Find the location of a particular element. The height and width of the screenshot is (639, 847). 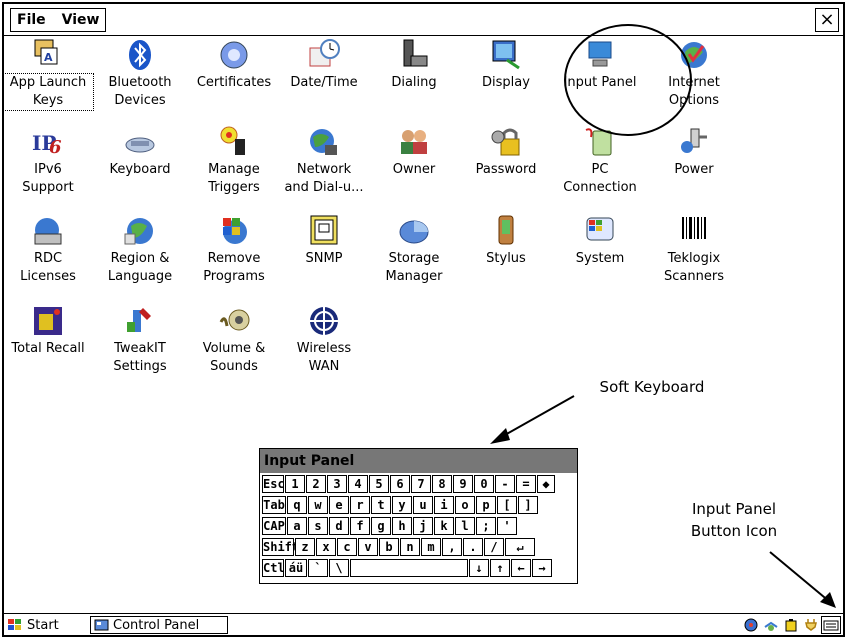

keyboard-key: Esc is located at coordinates (273, 484).